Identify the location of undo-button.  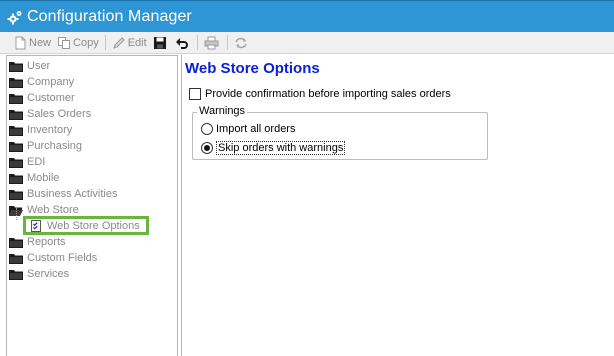
(183, 43).